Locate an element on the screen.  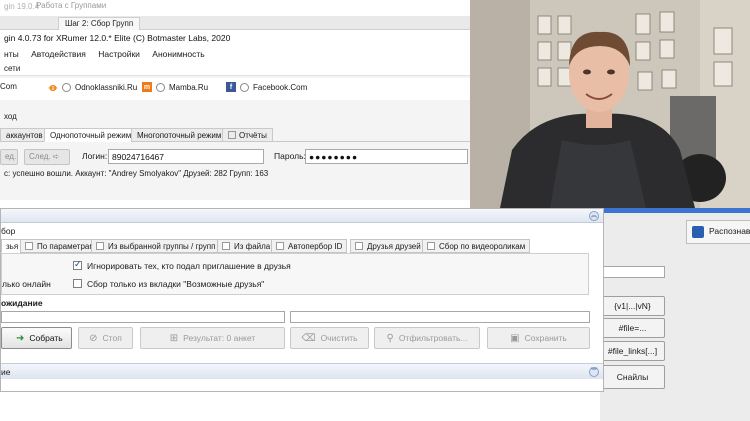
collect-button: ➜ Собрать is located at coordinates (36, 338).